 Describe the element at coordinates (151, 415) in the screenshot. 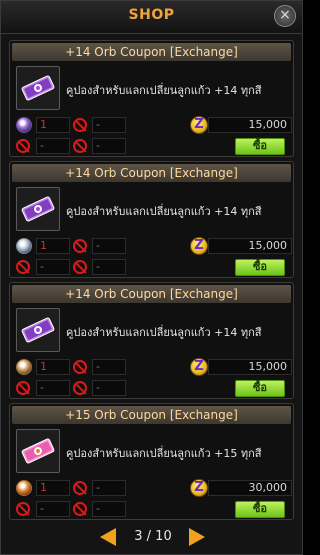

I see `item-title: +15 Orb Coupon [Exchange]` at that location.